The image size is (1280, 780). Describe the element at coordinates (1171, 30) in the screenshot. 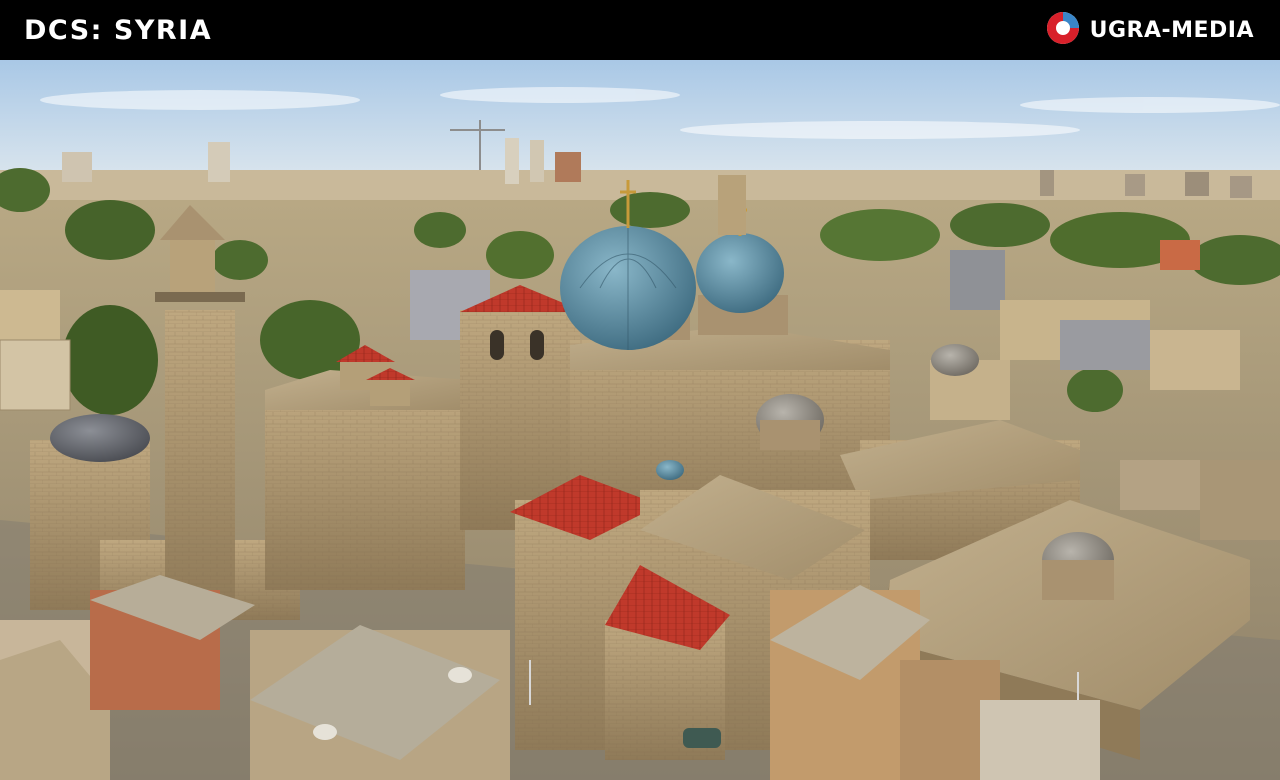

I see `brand-name: UGRA-MEDIA` at that location.